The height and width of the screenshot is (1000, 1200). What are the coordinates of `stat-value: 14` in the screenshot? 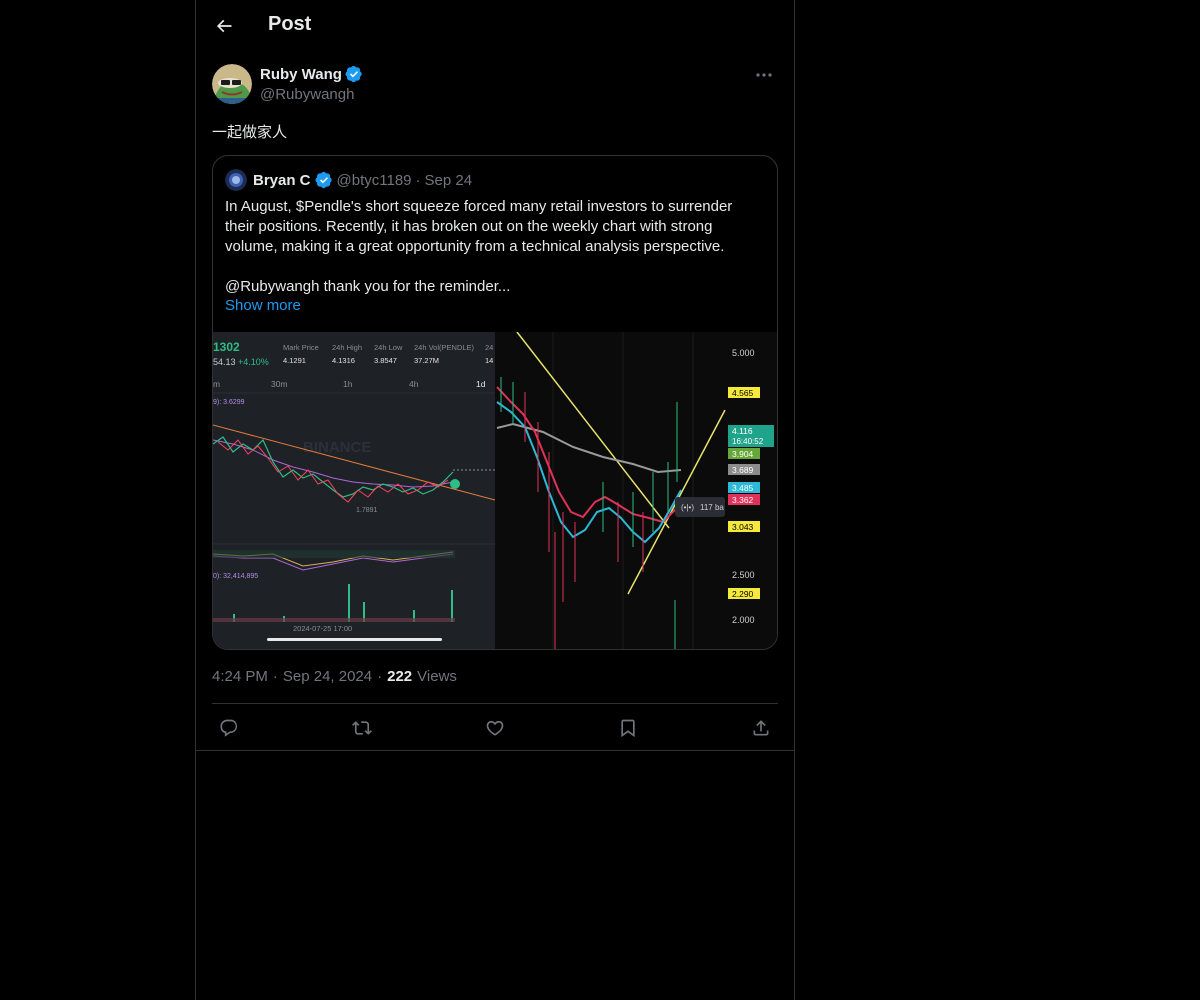 It's located at (489, 360).